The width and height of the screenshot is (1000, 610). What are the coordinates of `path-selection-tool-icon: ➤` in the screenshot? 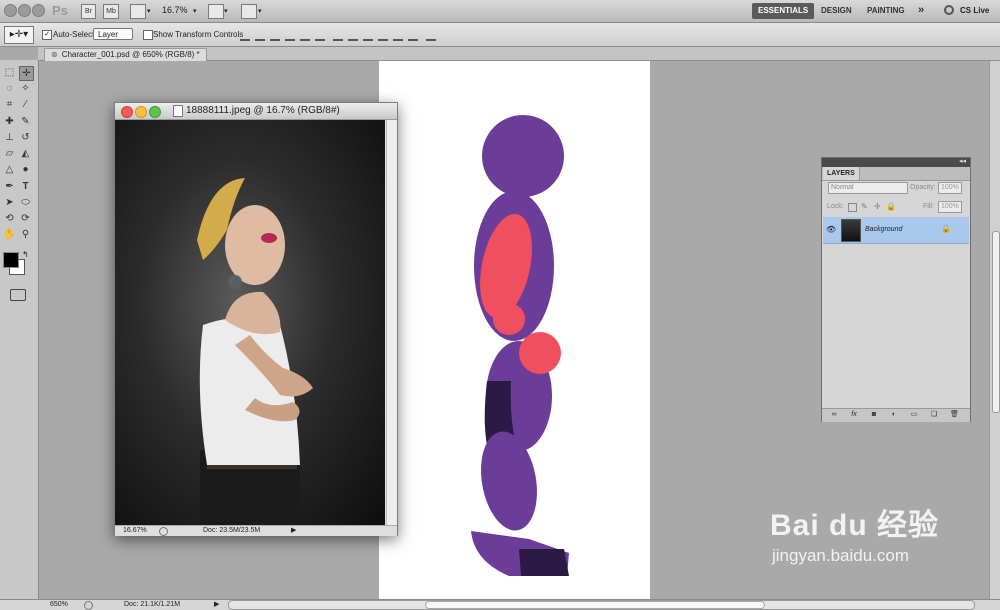 It's located at (9, 202).